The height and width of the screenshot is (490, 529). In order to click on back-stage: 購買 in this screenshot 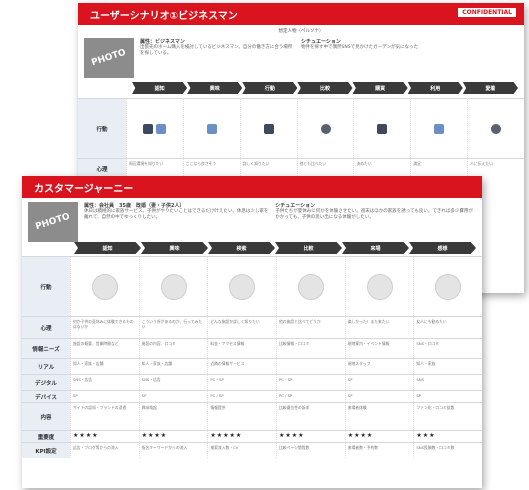, I will do `click(380, 88)`.